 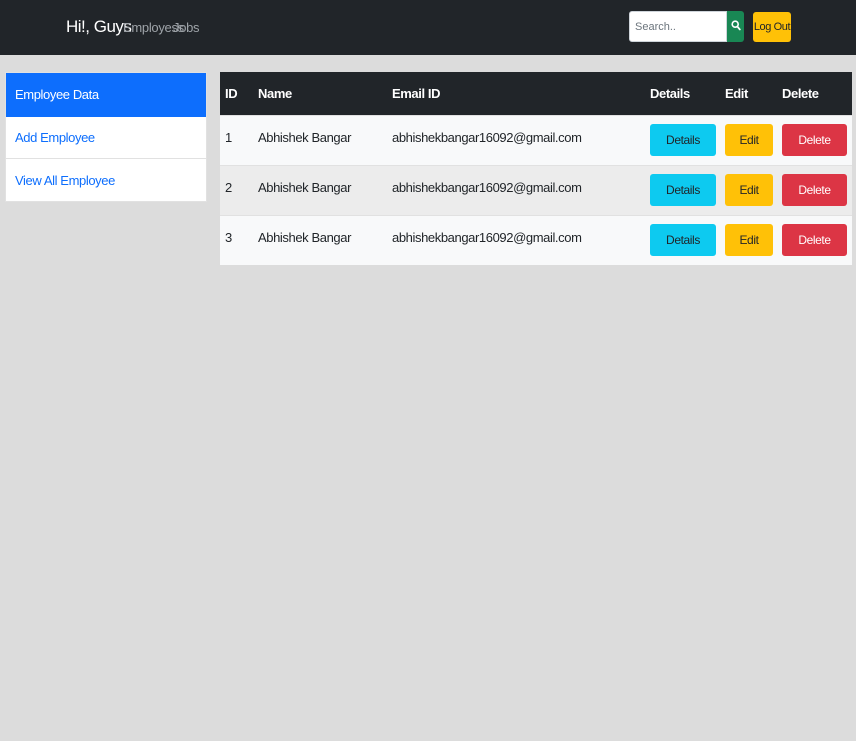 What do you see at coordinates (106, 180) in the screenshot?
I see `sidebar-item-view-all-employee: View All Employee` at bounding box center [106, 180].